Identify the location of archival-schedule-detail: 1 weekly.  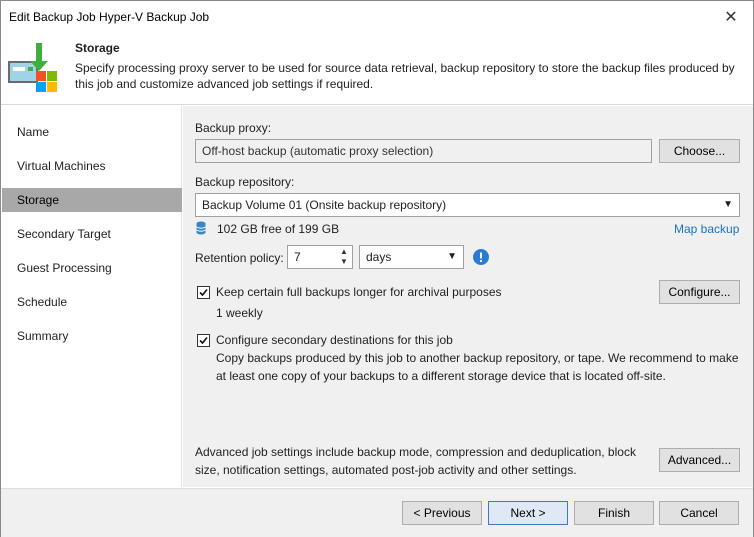
(239, 313).